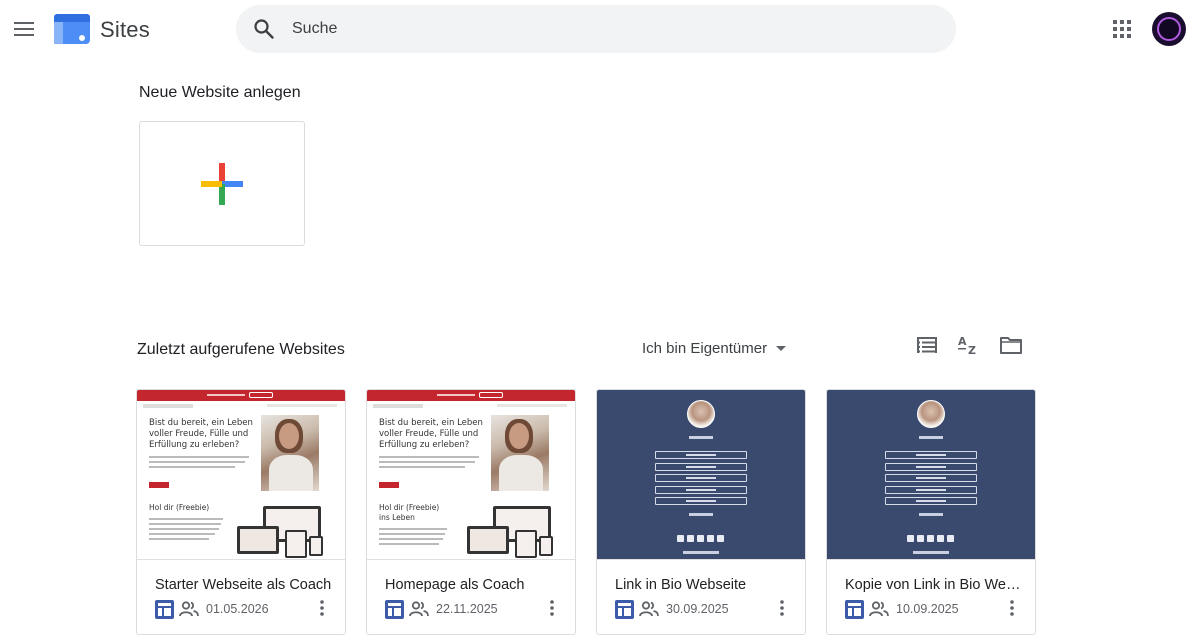  Describe the element at coordinates (962, 341) in the screenshot. I see `svg-text: A` at that location.